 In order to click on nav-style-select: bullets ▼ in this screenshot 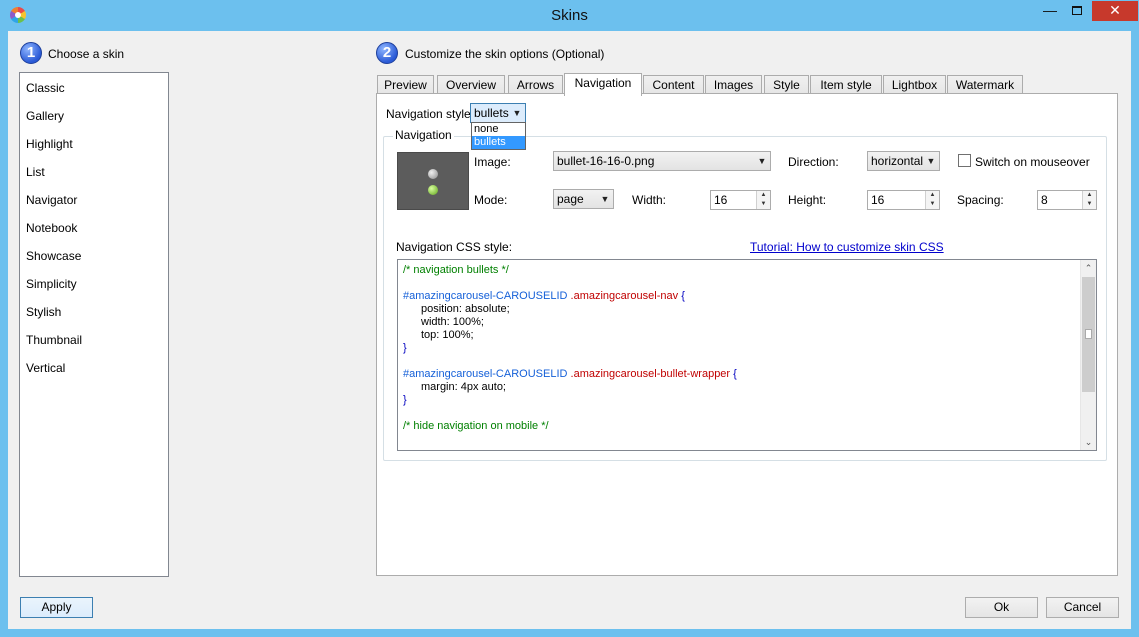, I will do `click(498, 113)`.